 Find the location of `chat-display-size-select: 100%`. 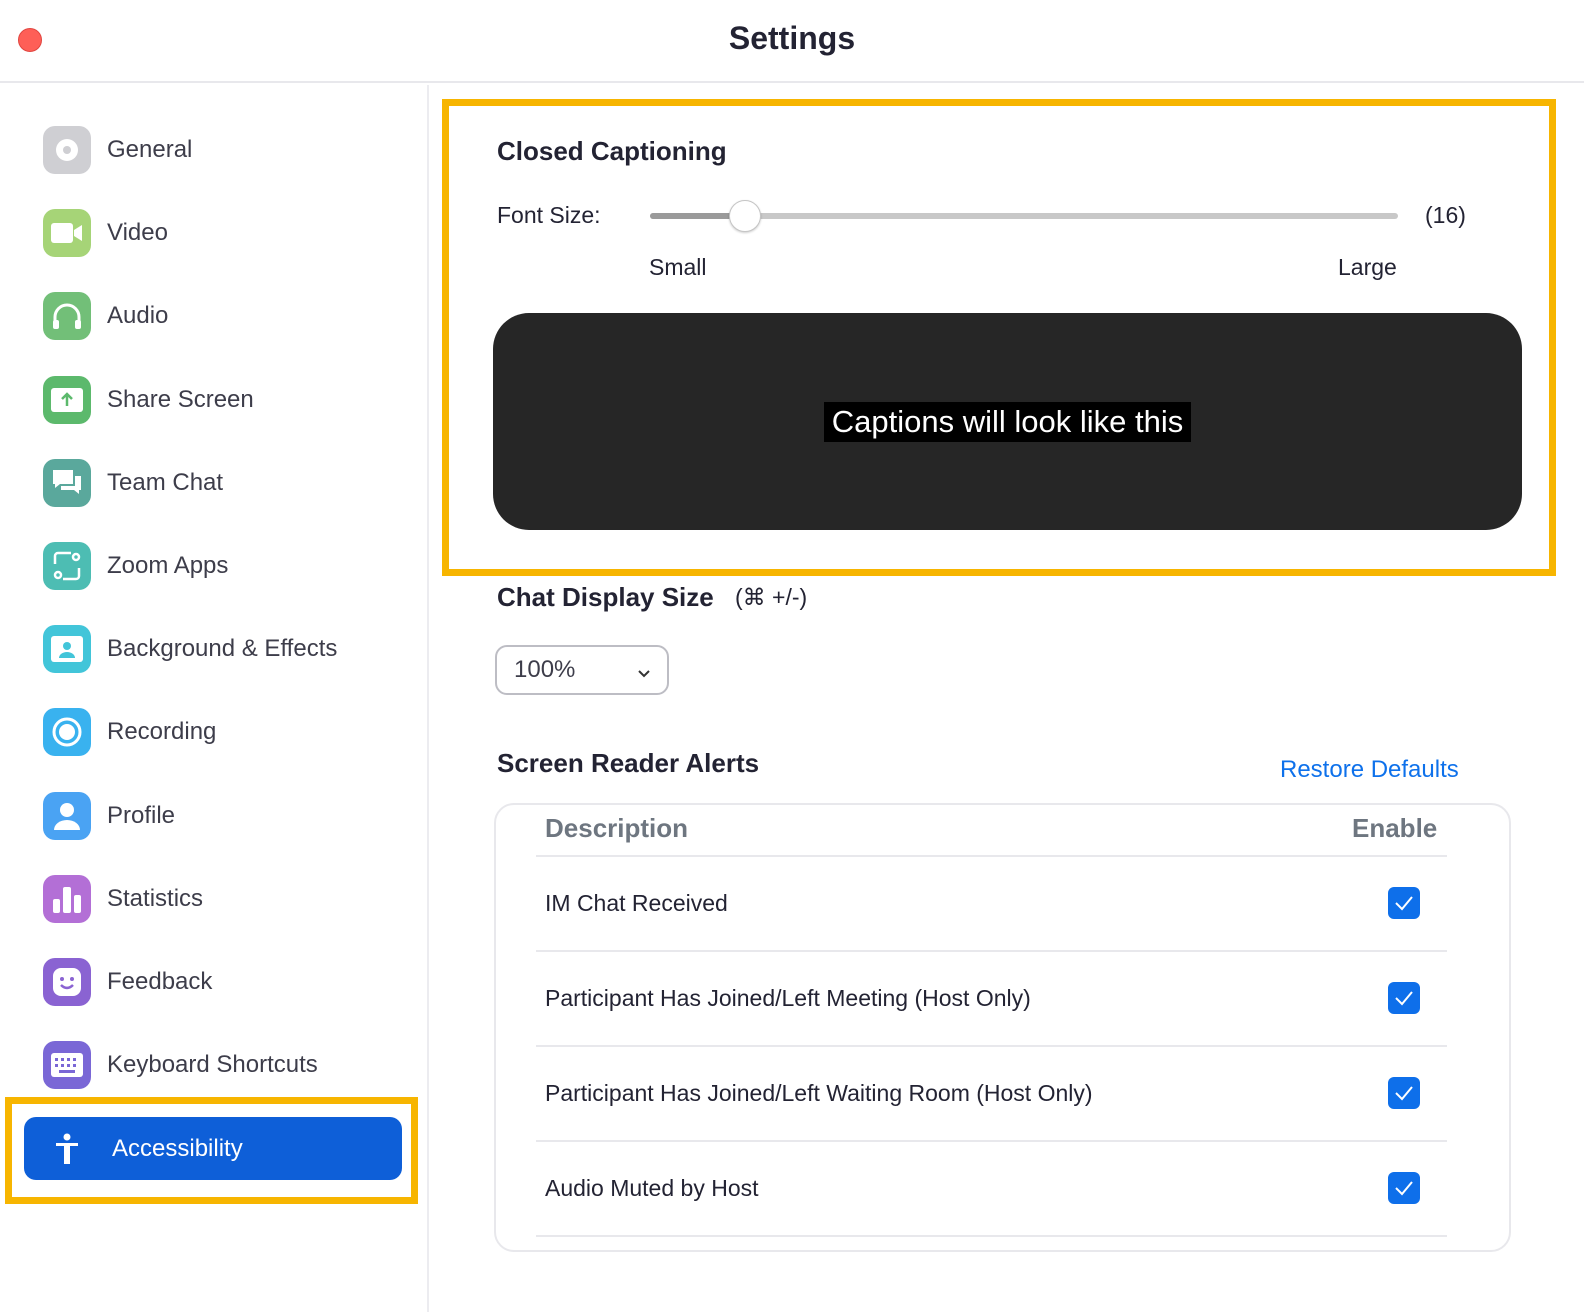

chat-display-size-select: 100% is located at coordinates (582, 670).